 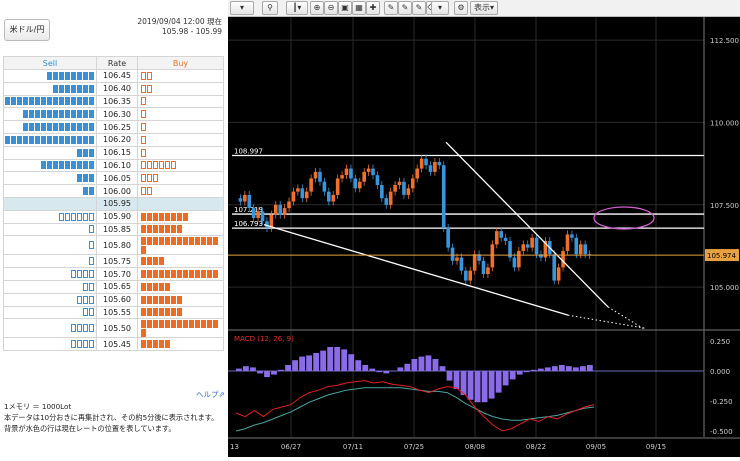 I want to click on trend-line, so click(x=416, y=269).